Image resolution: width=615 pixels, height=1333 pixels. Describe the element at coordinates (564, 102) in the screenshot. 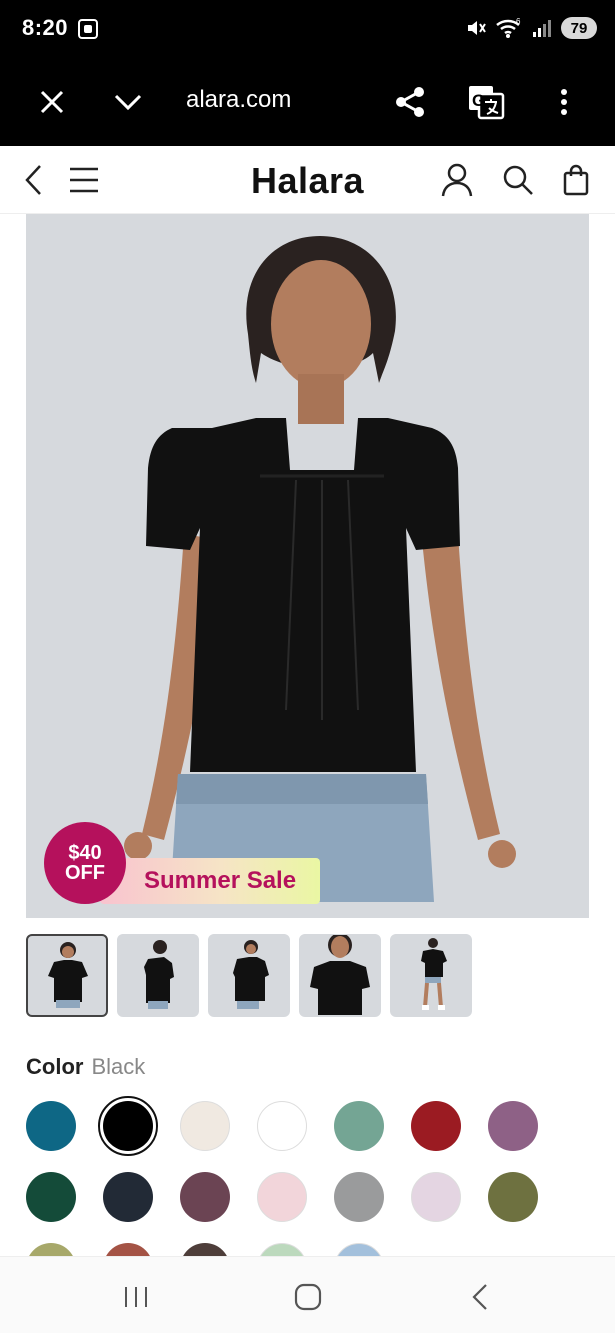

I see `more-options-icon` at that location.